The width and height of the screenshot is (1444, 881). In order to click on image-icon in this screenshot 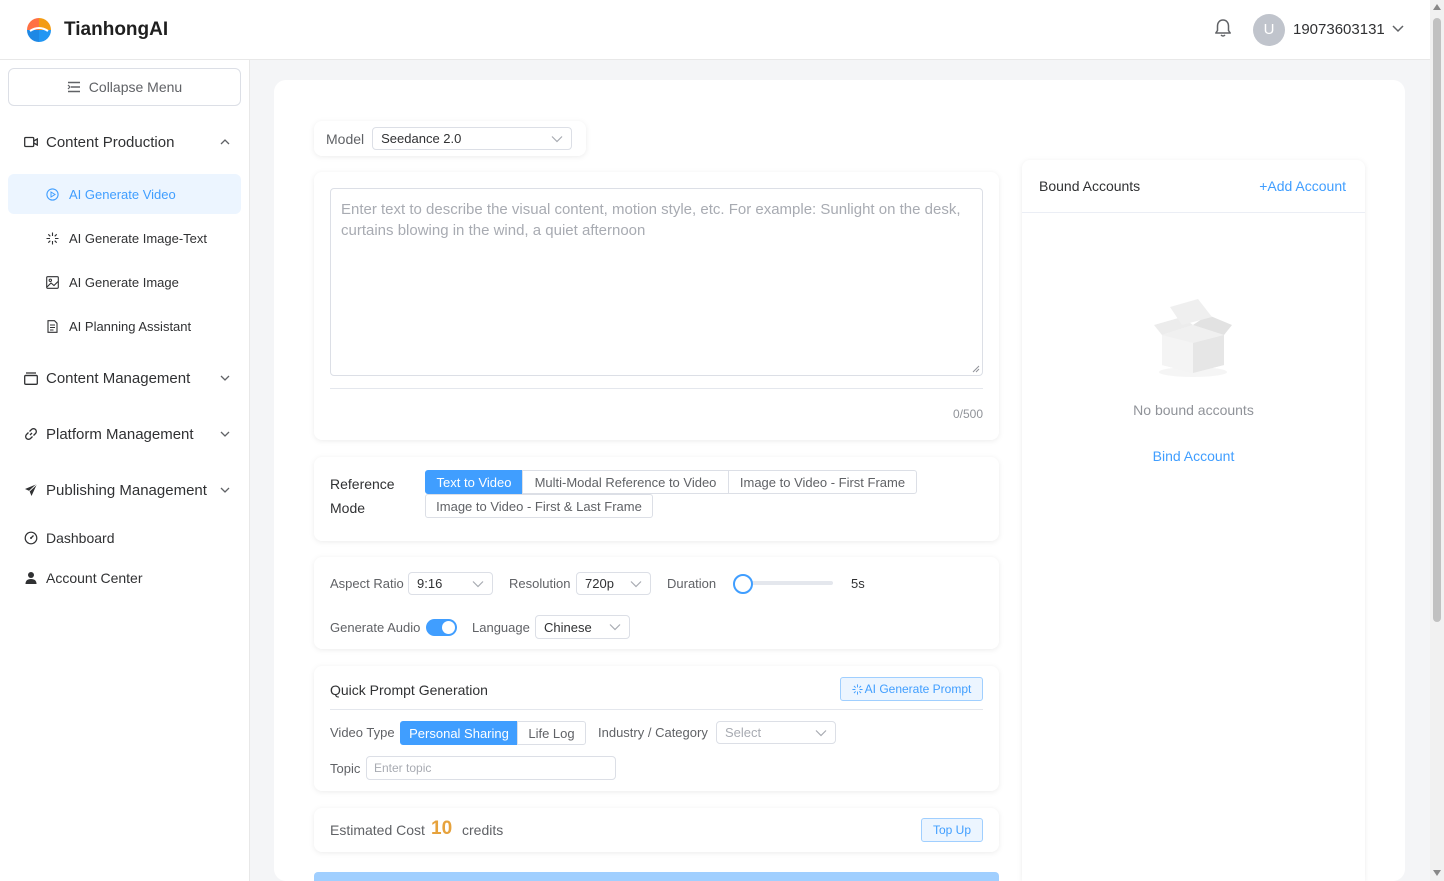, I will do `click(52, 282)`.